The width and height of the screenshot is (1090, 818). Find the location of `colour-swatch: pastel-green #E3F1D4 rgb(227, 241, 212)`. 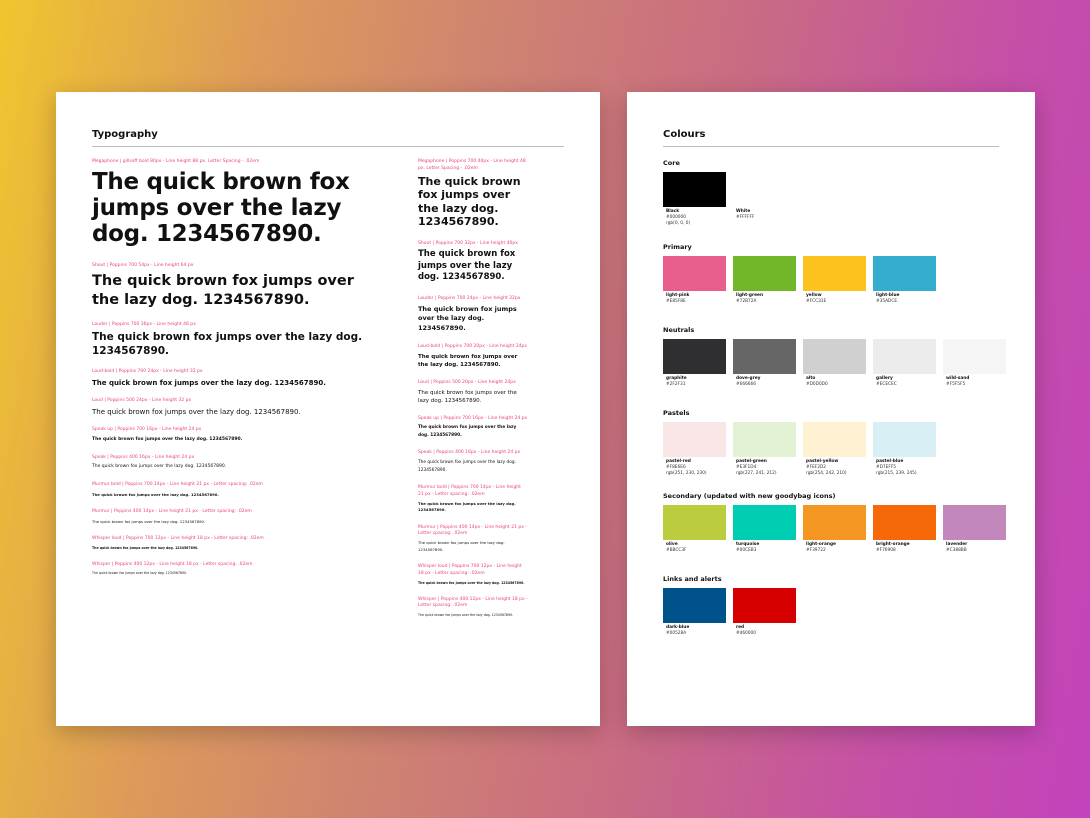

colour-swatch: pastel-green #E3F1D4 rgb(227, 241, 212) is located at coordinates (764, 449).